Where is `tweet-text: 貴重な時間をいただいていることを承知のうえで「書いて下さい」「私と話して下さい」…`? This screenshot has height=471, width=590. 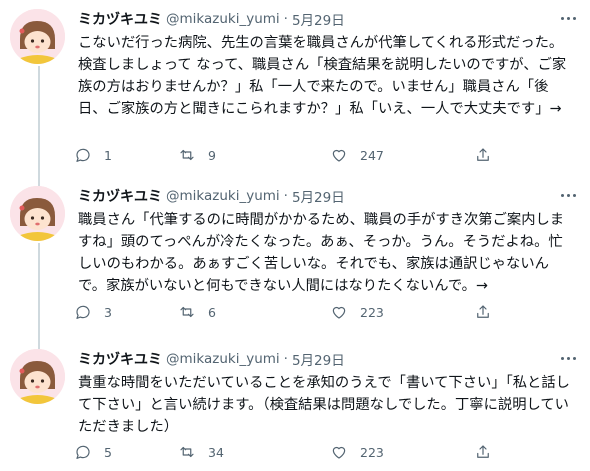
tweet-text: 貴重な時間をいただいていることを承知のうえで「書いて下さい」「私と話して下さい」… is located at coordinates (324, 405).